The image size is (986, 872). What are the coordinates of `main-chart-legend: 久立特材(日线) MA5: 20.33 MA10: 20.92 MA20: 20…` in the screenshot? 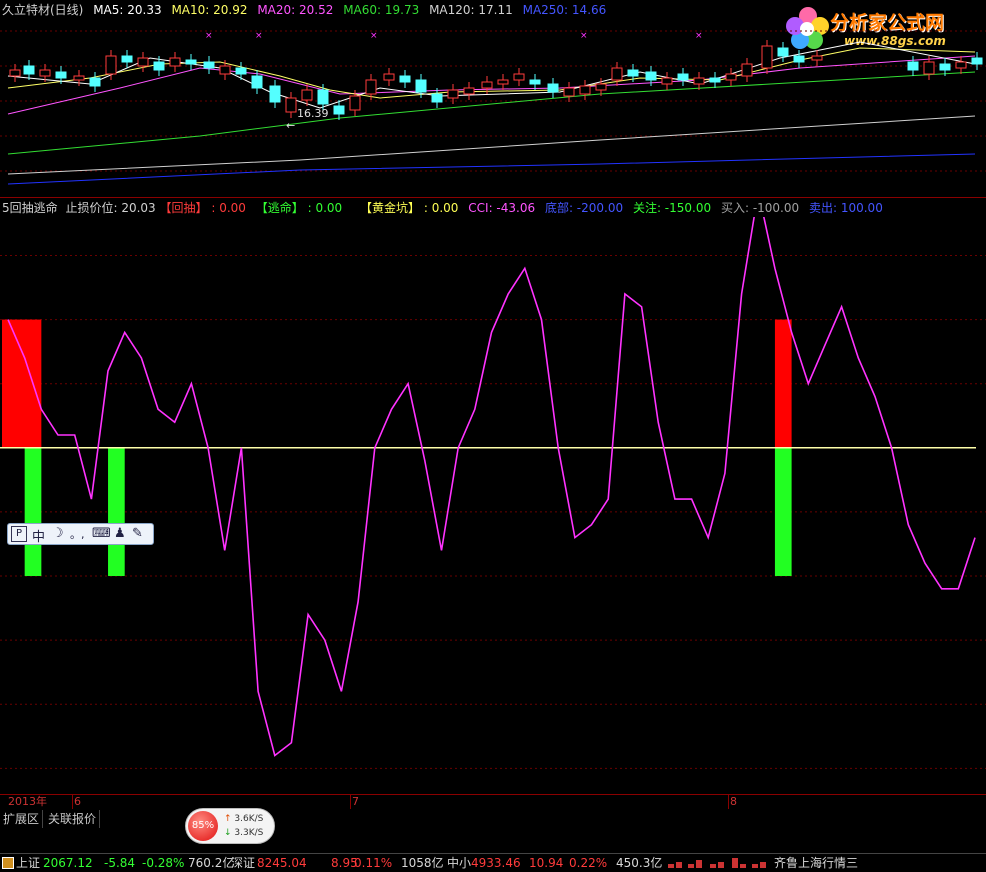 It's located at (307, 10).